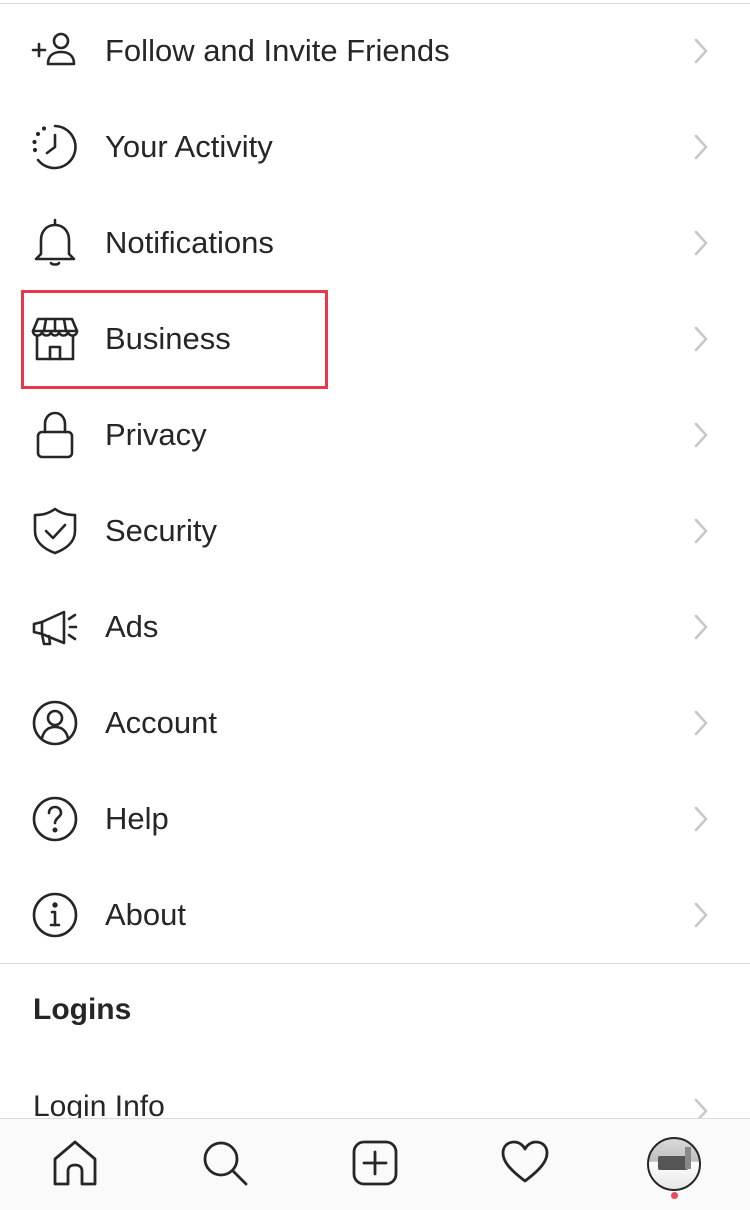 The width and height of the screenshot is (750, 1210). I want to click on lock-icon, so click(55, 435).